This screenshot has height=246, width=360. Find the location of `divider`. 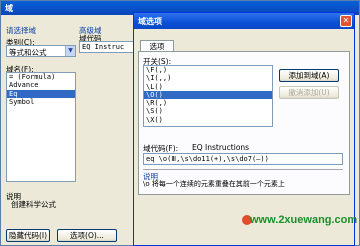

divider is located at coordinates (243, 169).